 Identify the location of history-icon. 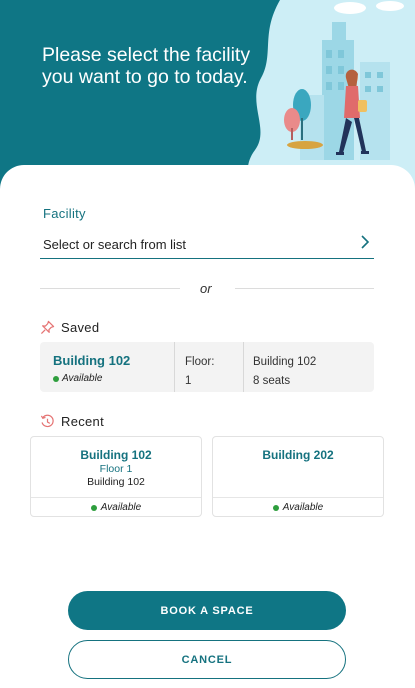
(47, 420).